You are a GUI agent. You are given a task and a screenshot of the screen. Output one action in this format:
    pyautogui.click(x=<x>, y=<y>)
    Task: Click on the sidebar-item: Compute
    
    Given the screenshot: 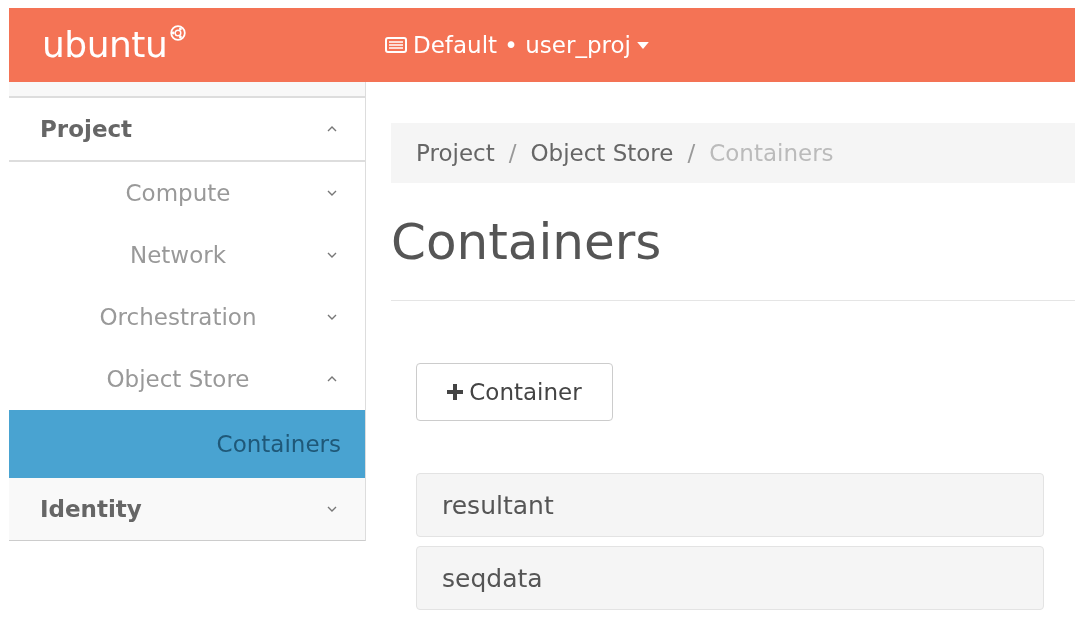 What is the action you would take?
    pyautogui.click(x=187, y=193)
    